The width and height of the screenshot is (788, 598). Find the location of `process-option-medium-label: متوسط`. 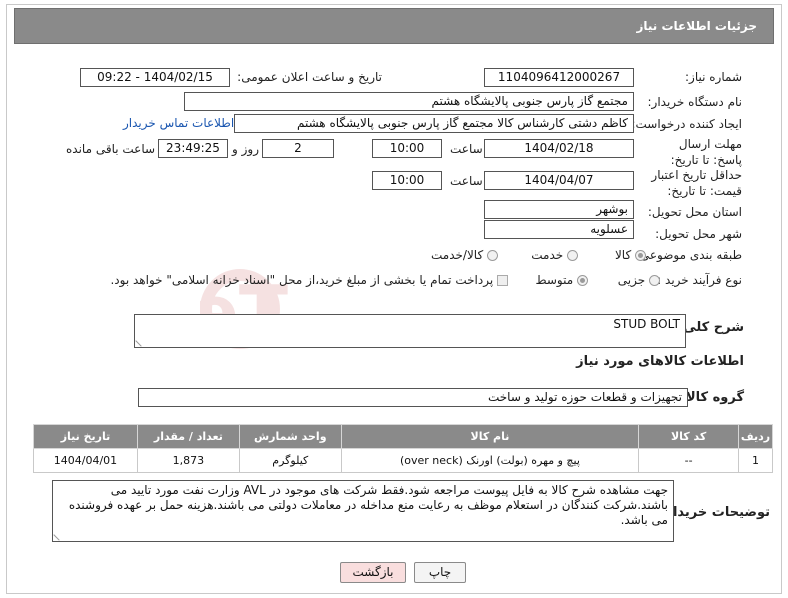

process-option-medium-label: متوسط is located at coordinates (554, 280).